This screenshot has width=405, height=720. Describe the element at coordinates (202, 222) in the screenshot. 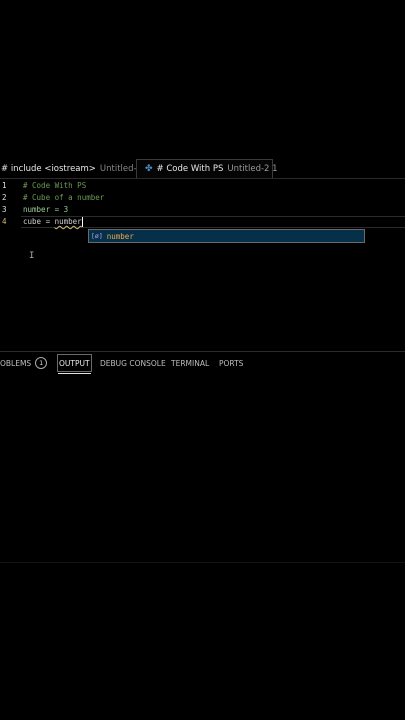

I see `code-line-active: 4 cube = number` at that location.